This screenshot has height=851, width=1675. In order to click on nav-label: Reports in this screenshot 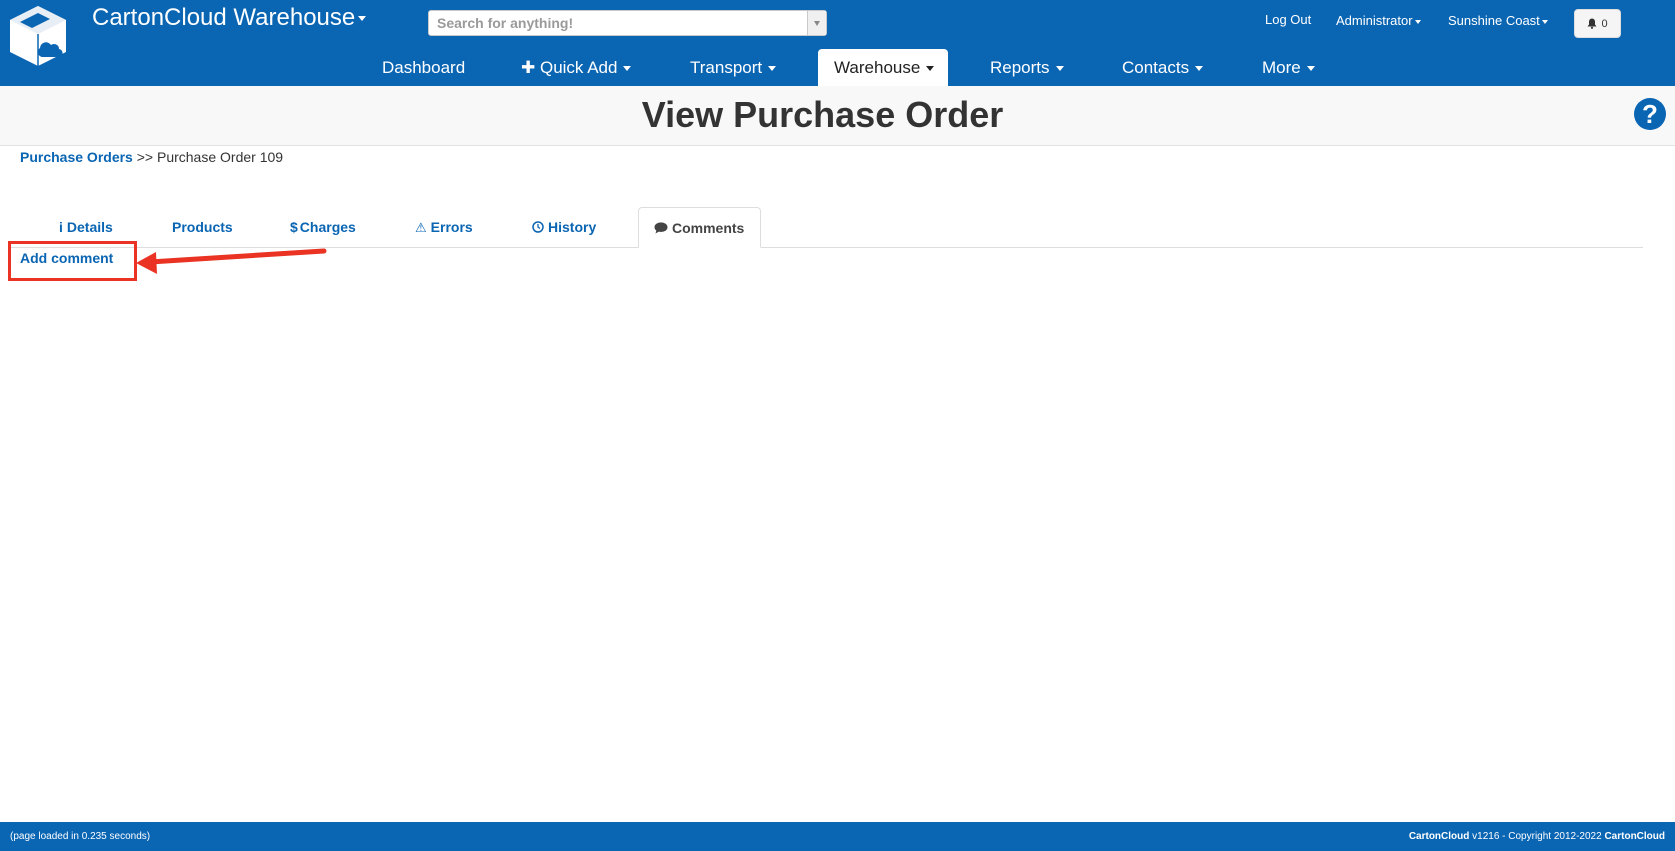, I will do `click(1020, 67)`.